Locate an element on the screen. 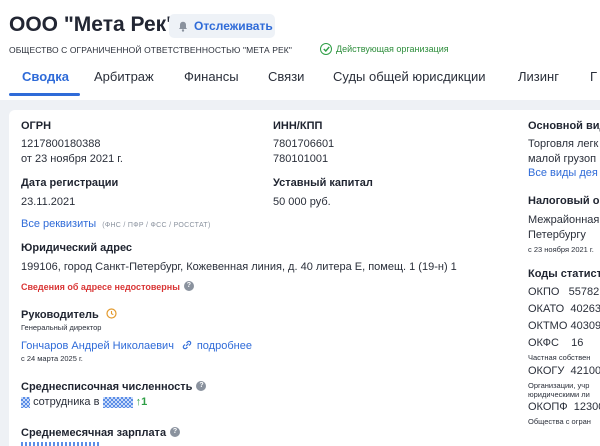 The image size is (600, 446). company-title: ООО "Мета Рек" is located at coordinates (93, 24).